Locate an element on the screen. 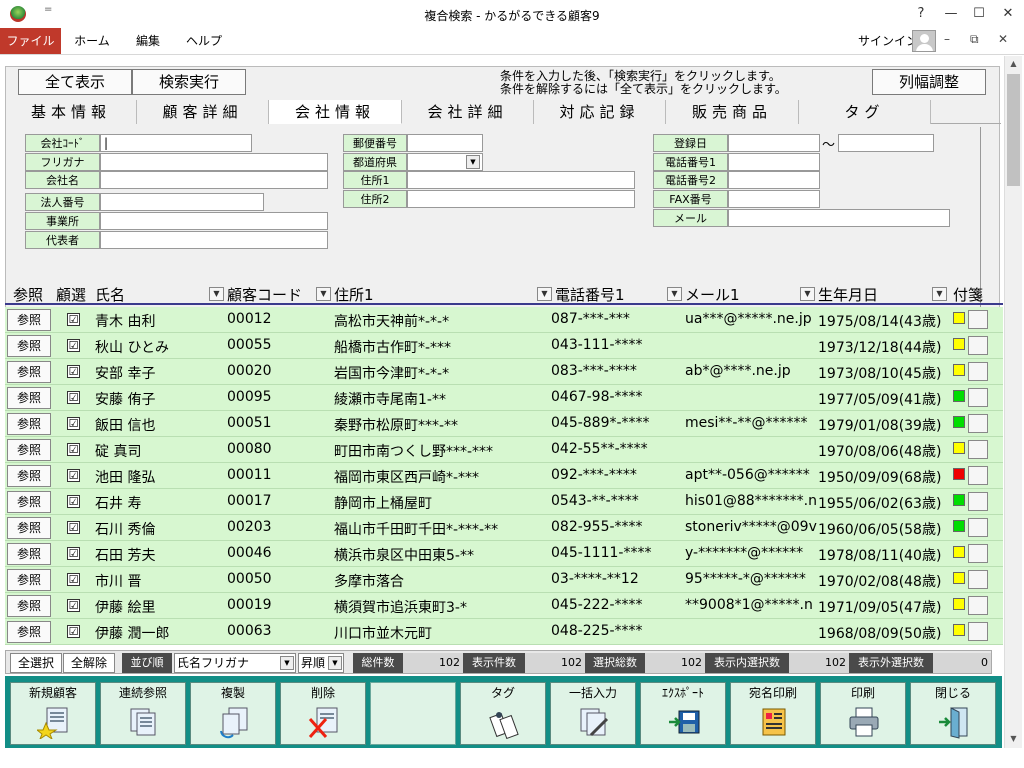  col-header-name: 氏名 is located at coordinates (110, 294).